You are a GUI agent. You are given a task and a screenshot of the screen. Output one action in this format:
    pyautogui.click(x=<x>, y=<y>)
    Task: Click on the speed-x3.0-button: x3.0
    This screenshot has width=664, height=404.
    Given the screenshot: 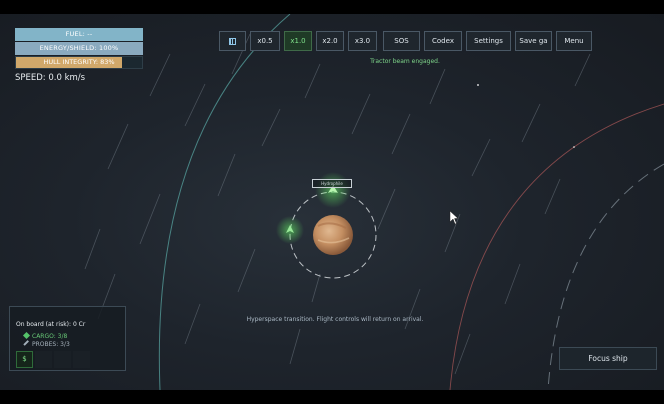 What is the action you would take?
    pyautogui.click(x=362, y=41)
    